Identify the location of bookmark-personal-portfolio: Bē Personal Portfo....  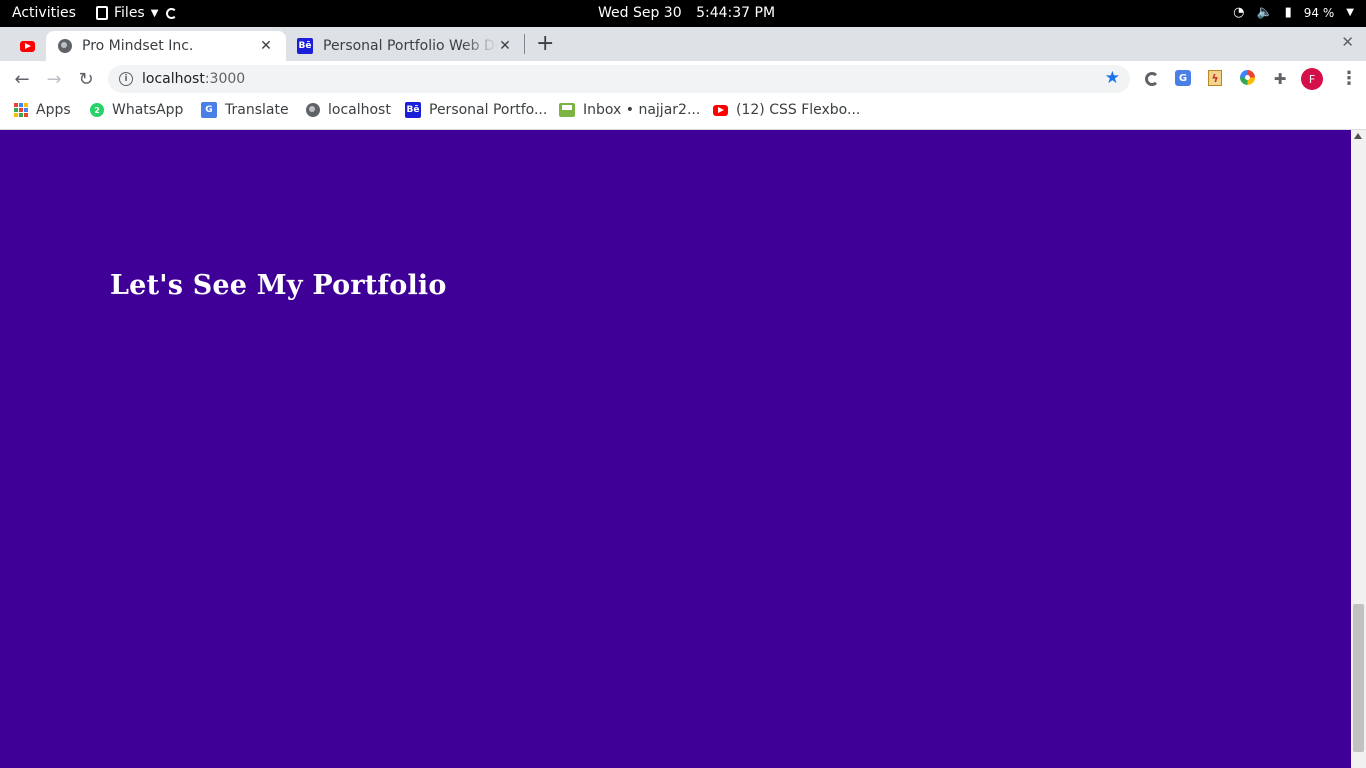
(476, 110).